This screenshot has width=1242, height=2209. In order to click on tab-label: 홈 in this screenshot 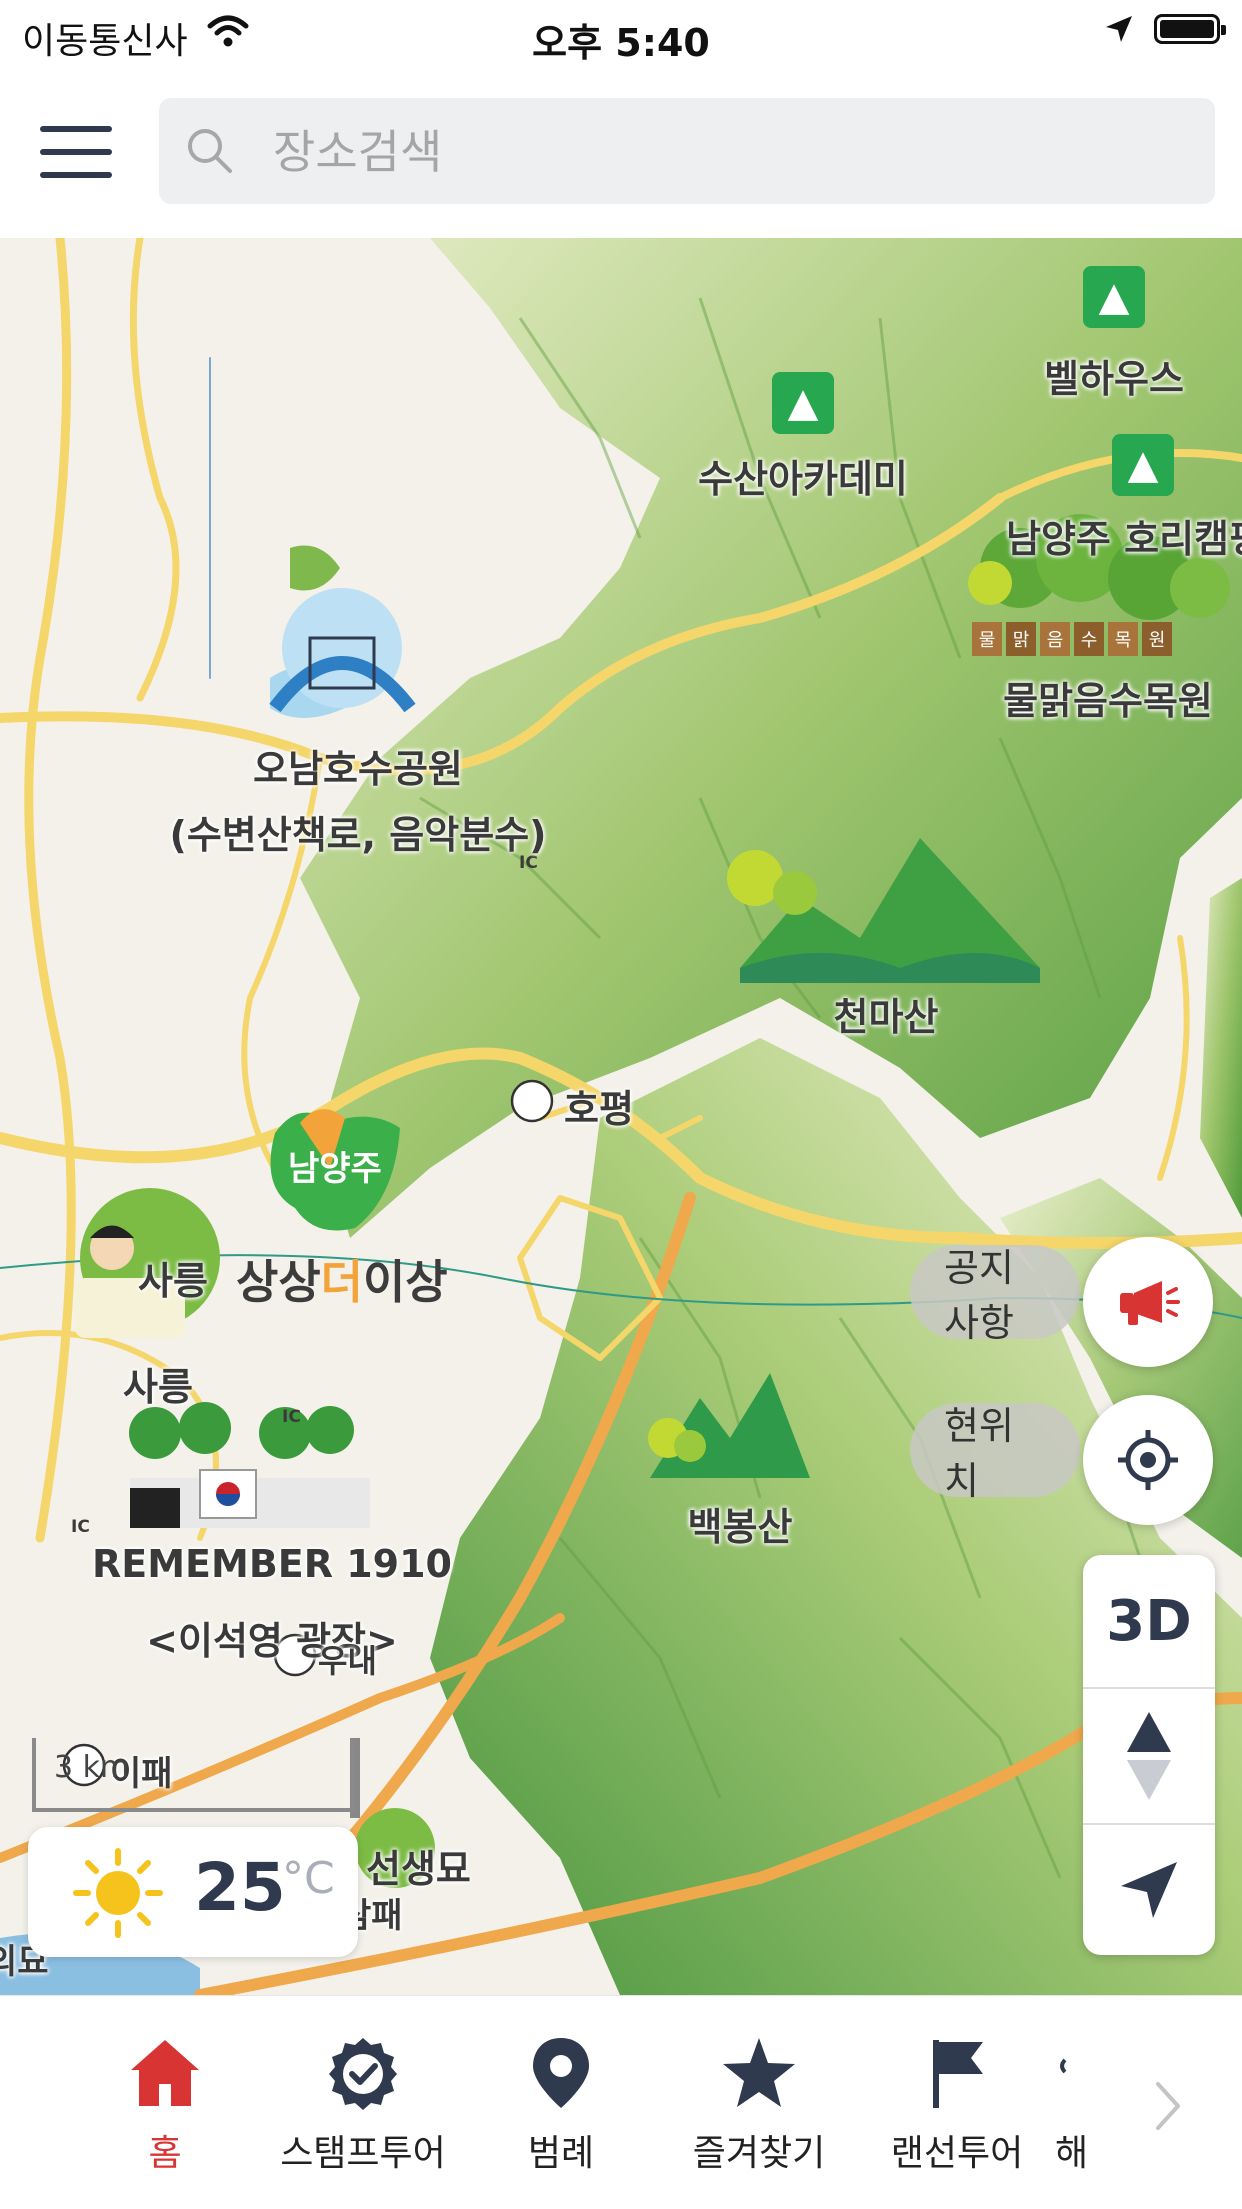, I will do `click(165, 2153)`.